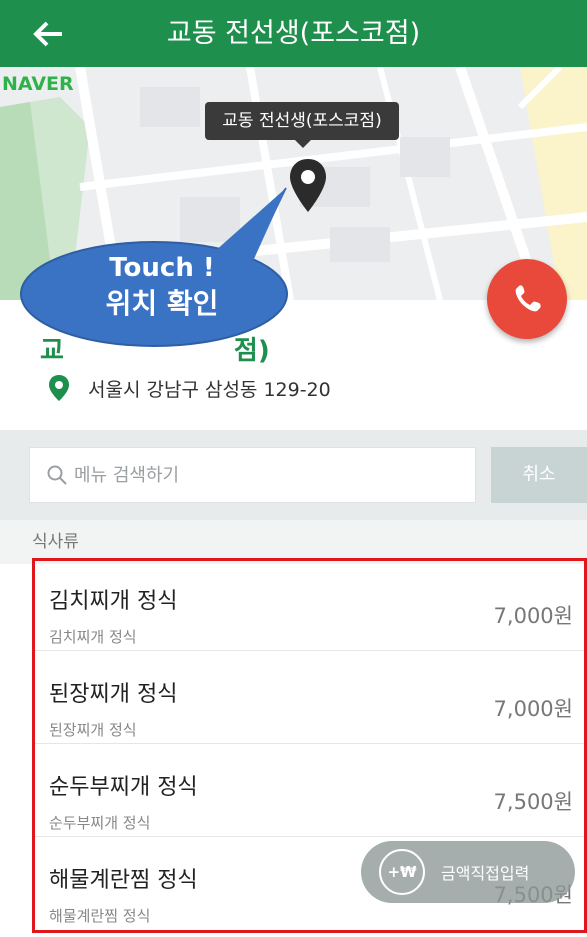  What do you see at coordinates (100, 823) in the screenshot?
I see `menu-item-desc: 순두부찌개 정식` at bounding box center [100, 823].